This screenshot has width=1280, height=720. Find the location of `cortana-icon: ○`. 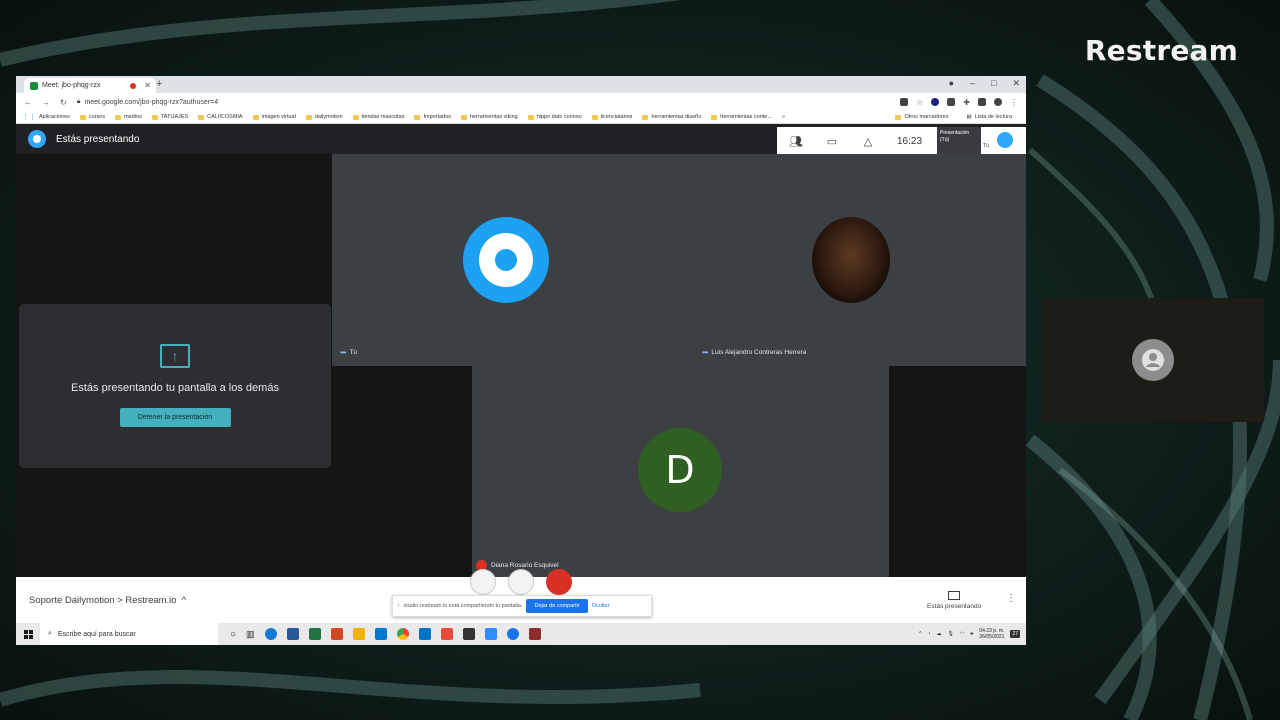

cortana-icon: ○ is located at coordinates (233, 634).